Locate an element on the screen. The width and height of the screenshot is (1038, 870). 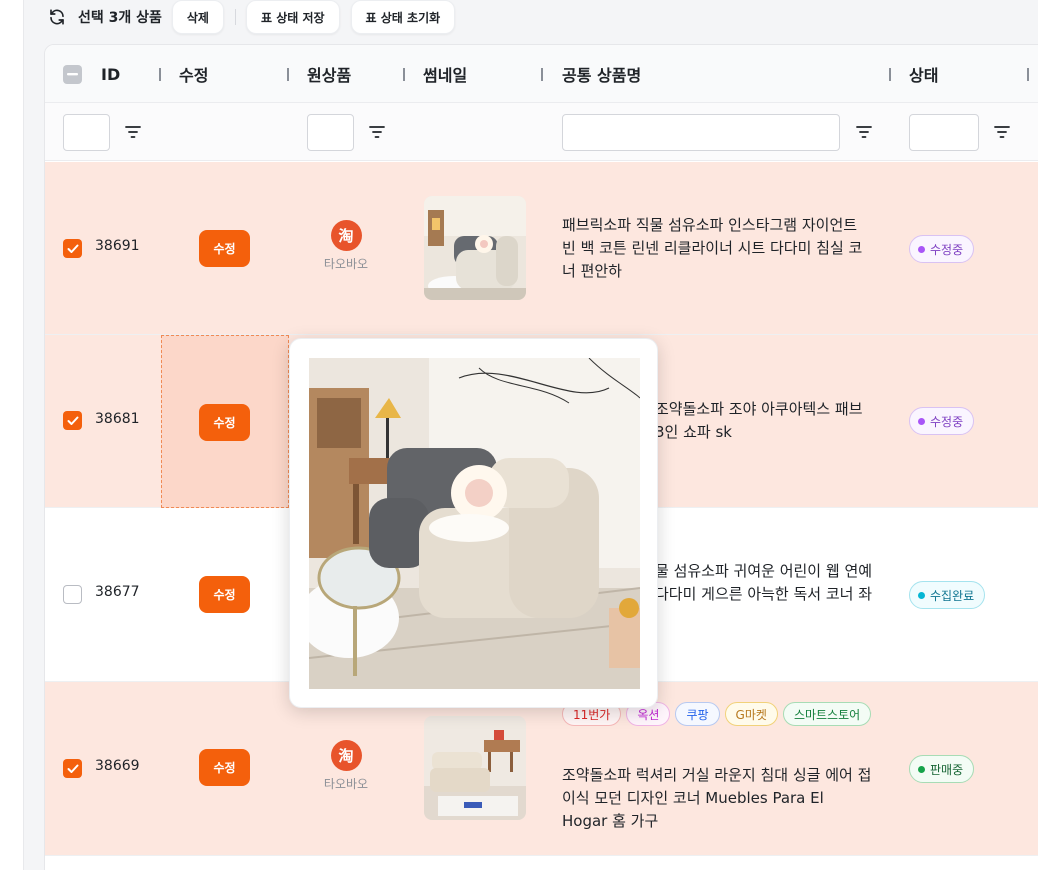
delete-button: 삭제 is located at coordinates (197, 17).